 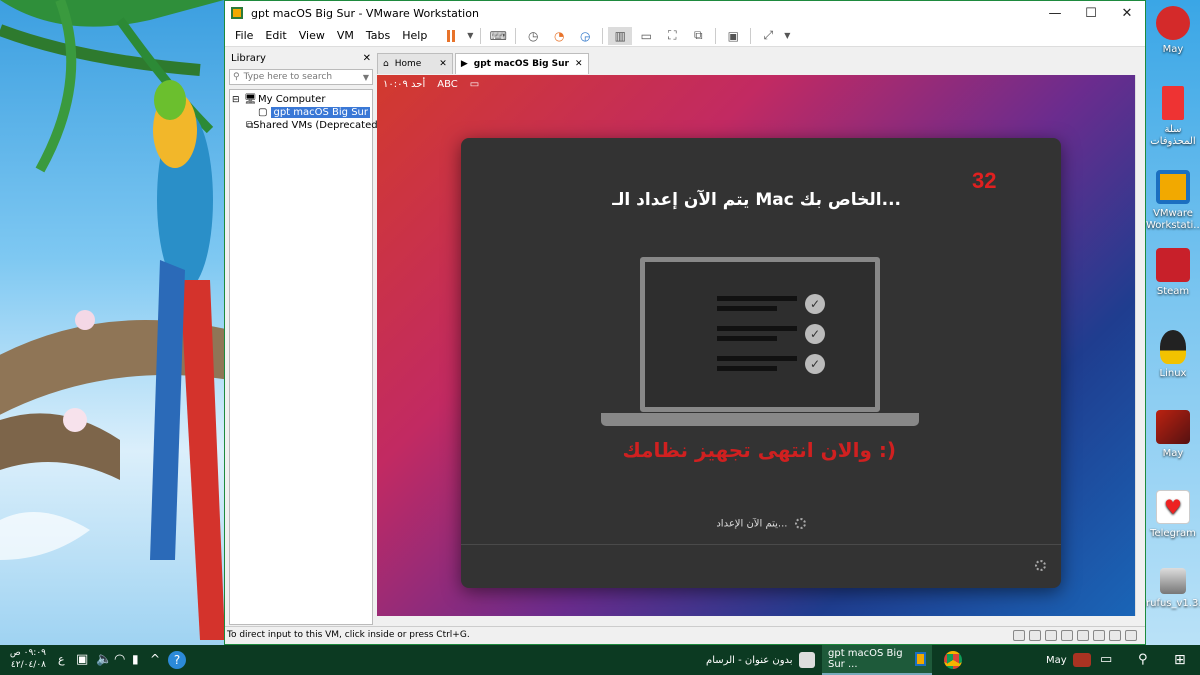 I want to click on menu-view: View, so click(x=312, y=35).